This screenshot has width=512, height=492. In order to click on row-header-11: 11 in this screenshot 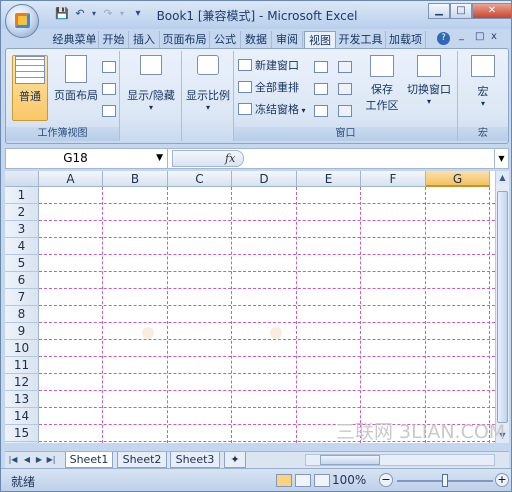, I will do `click(22, 365)`.